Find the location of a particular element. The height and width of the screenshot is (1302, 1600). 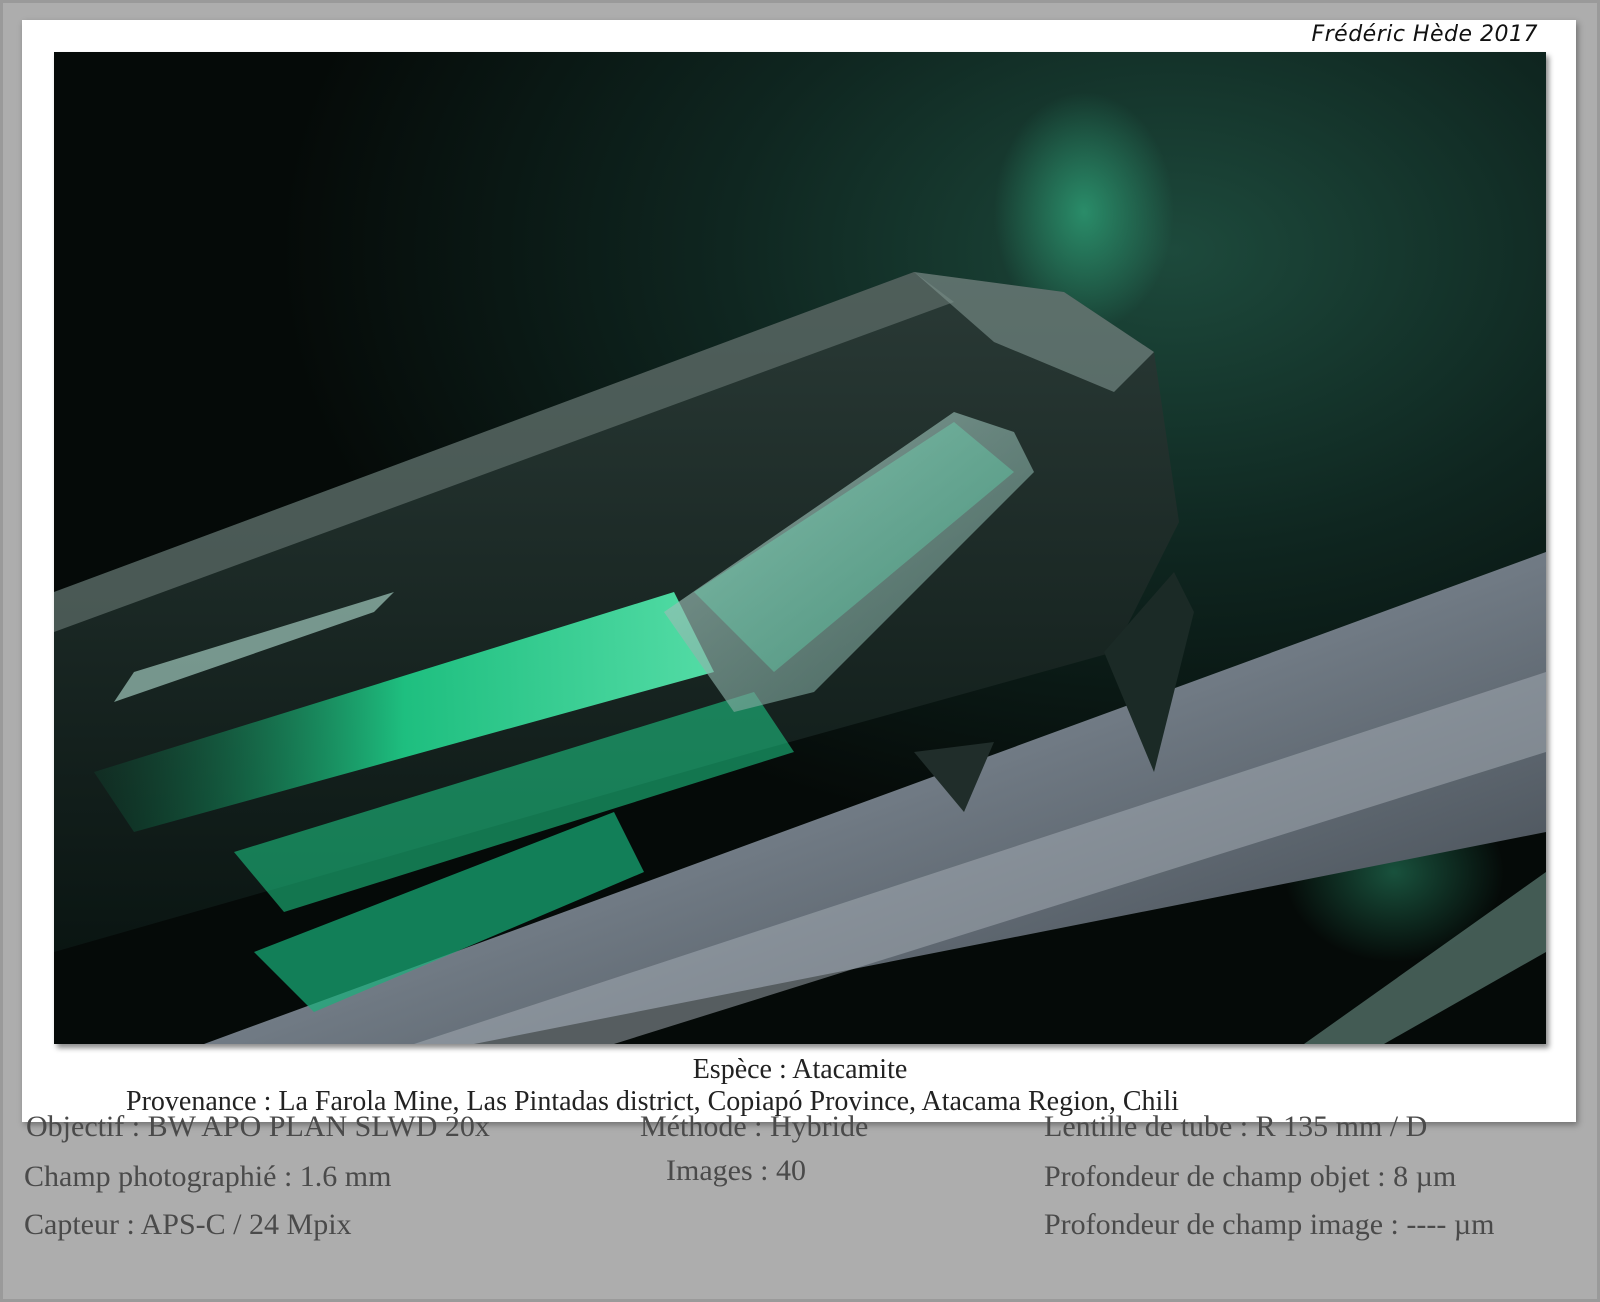

object-dof-spec: Profondeur de champ objet : 8 µm is located at coordinates (1250, 1176).